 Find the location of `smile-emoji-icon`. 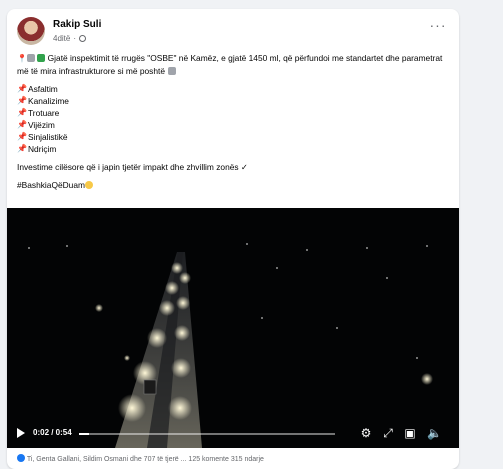

smile-emoji-icon is located at coordinates (88, 185).